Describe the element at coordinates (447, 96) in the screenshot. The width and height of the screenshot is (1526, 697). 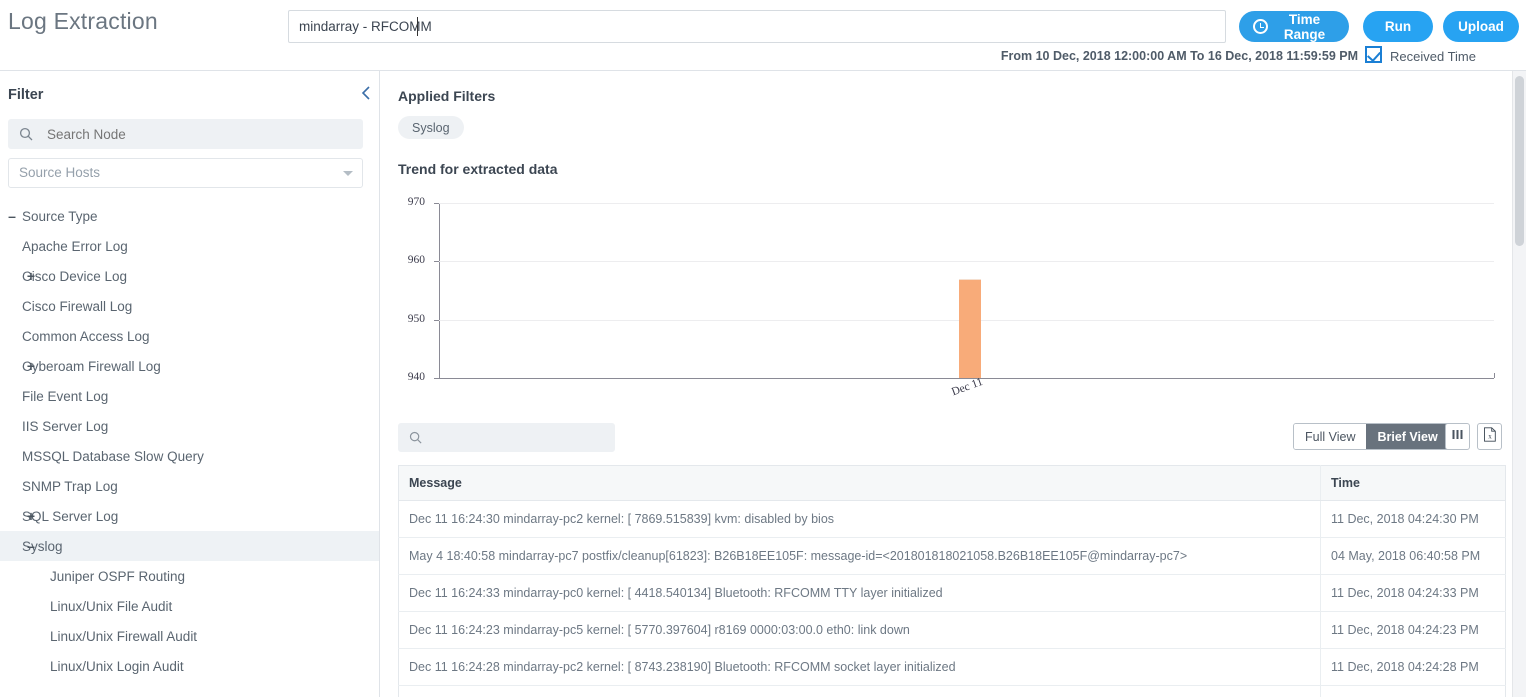
I see `applied-filters-title: Applied Filters` at that location.